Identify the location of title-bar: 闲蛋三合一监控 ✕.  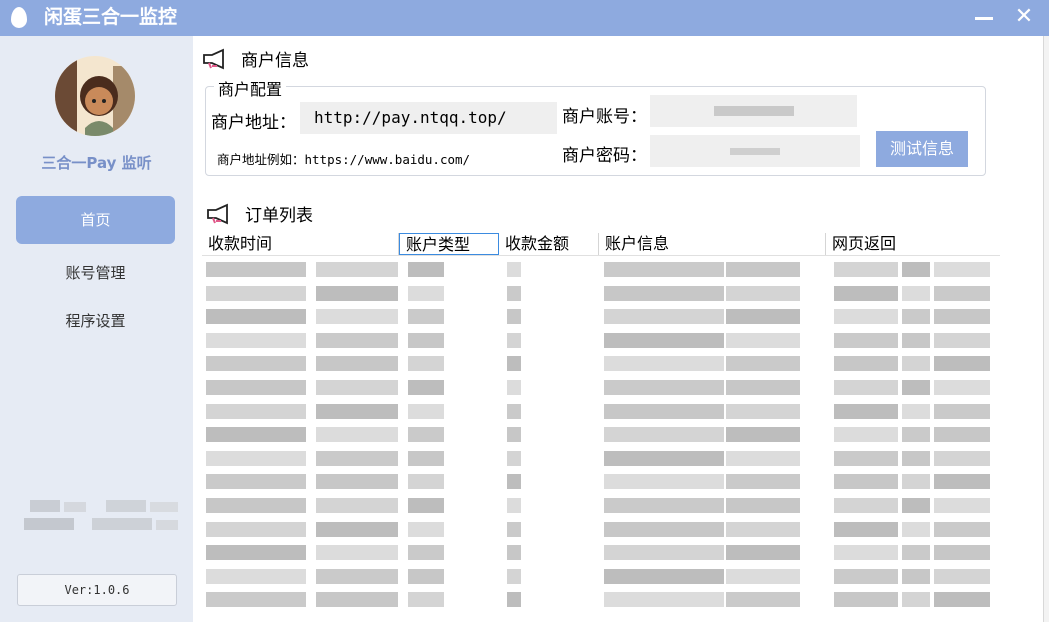
(524, 18).